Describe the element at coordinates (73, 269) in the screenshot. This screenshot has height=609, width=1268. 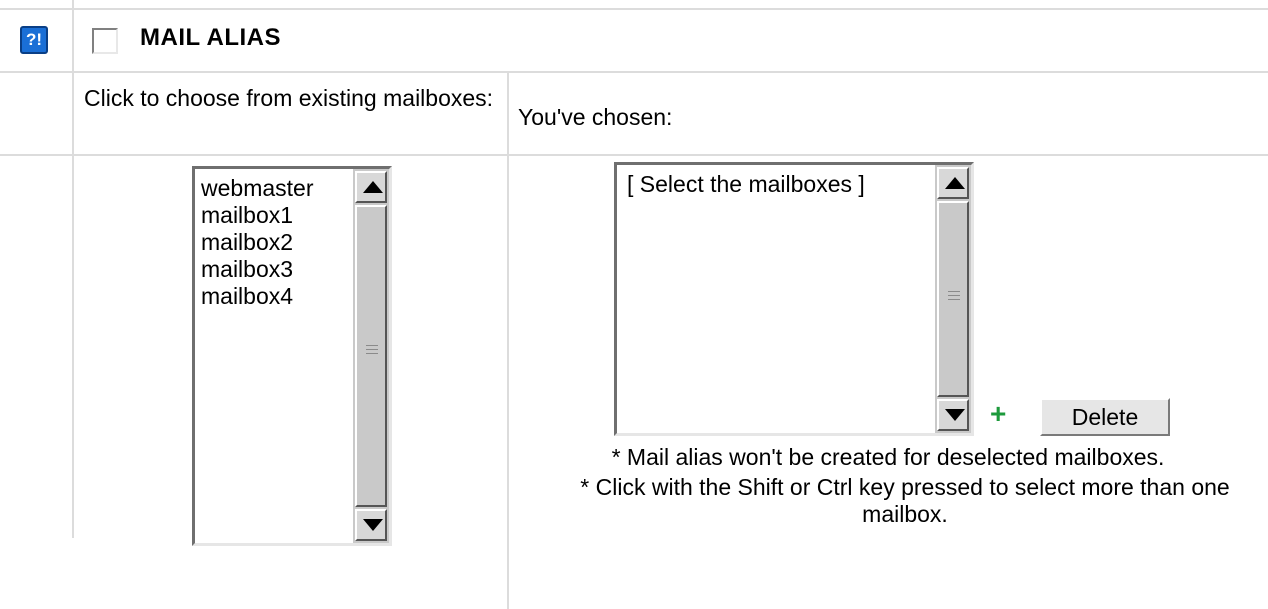
I see `grid-line-col1` at that location.